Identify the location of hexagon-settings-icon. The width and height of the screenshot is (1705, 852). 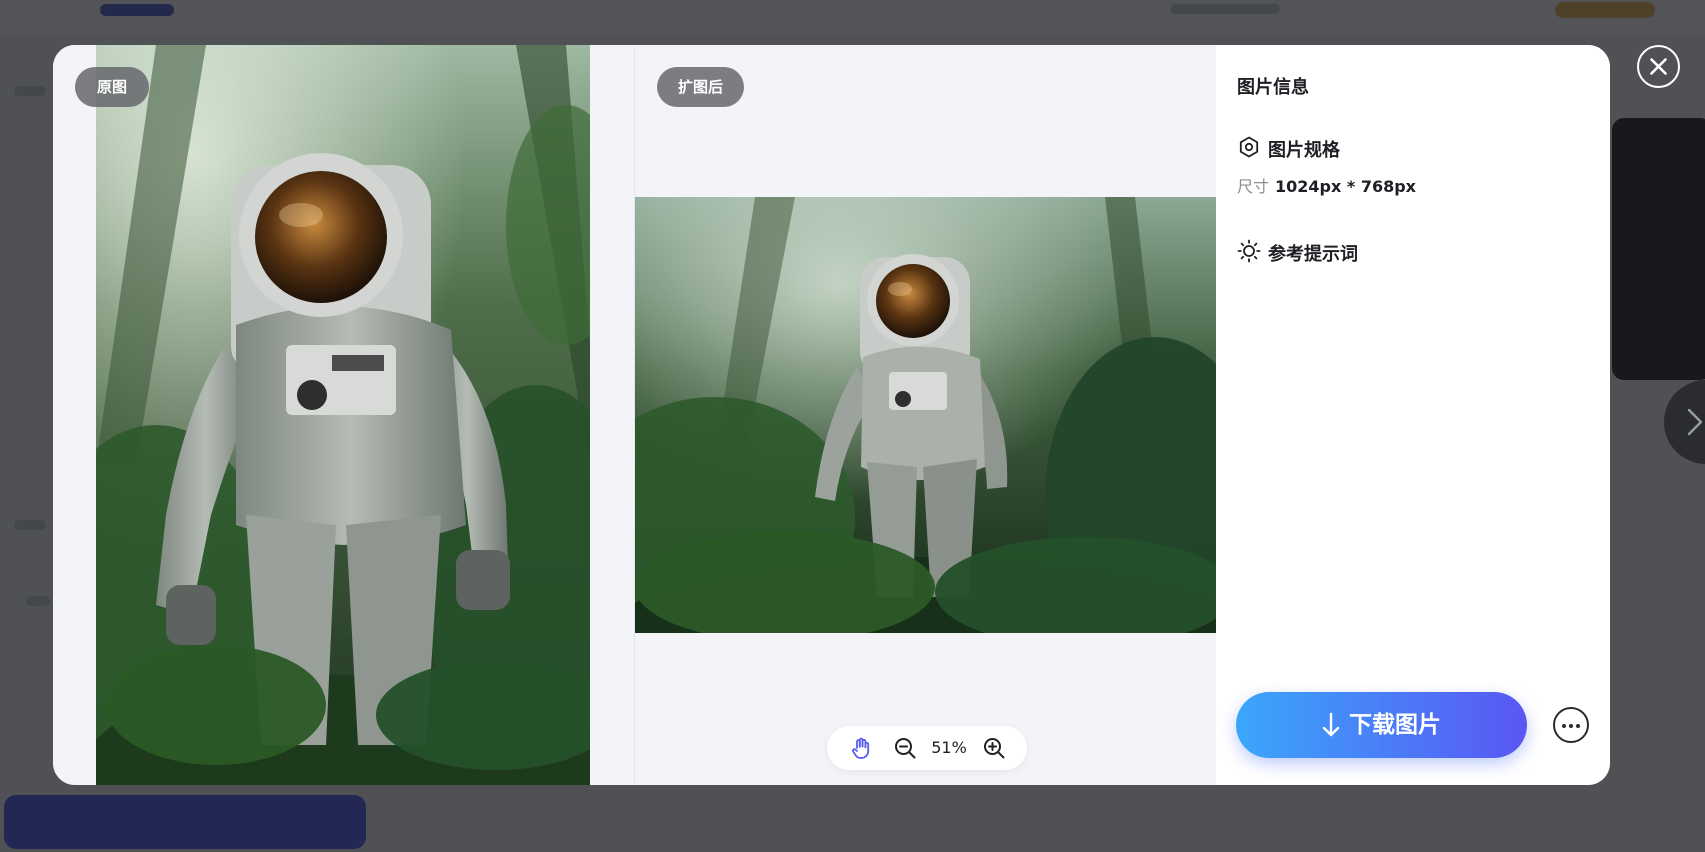
(1249, 147).